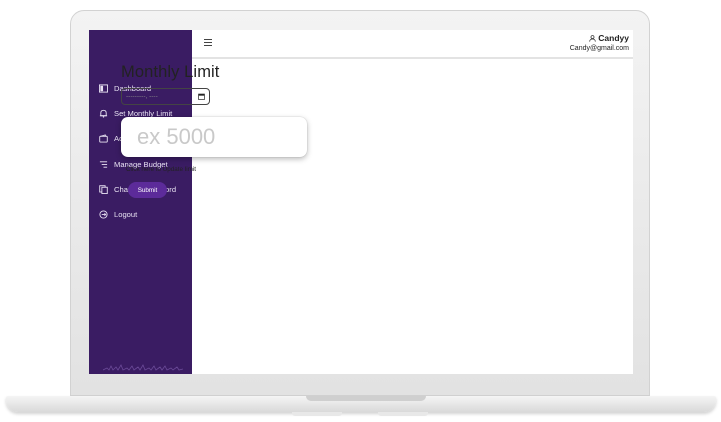  I want to click on user-name-row: Candyy, so click(599, 38).